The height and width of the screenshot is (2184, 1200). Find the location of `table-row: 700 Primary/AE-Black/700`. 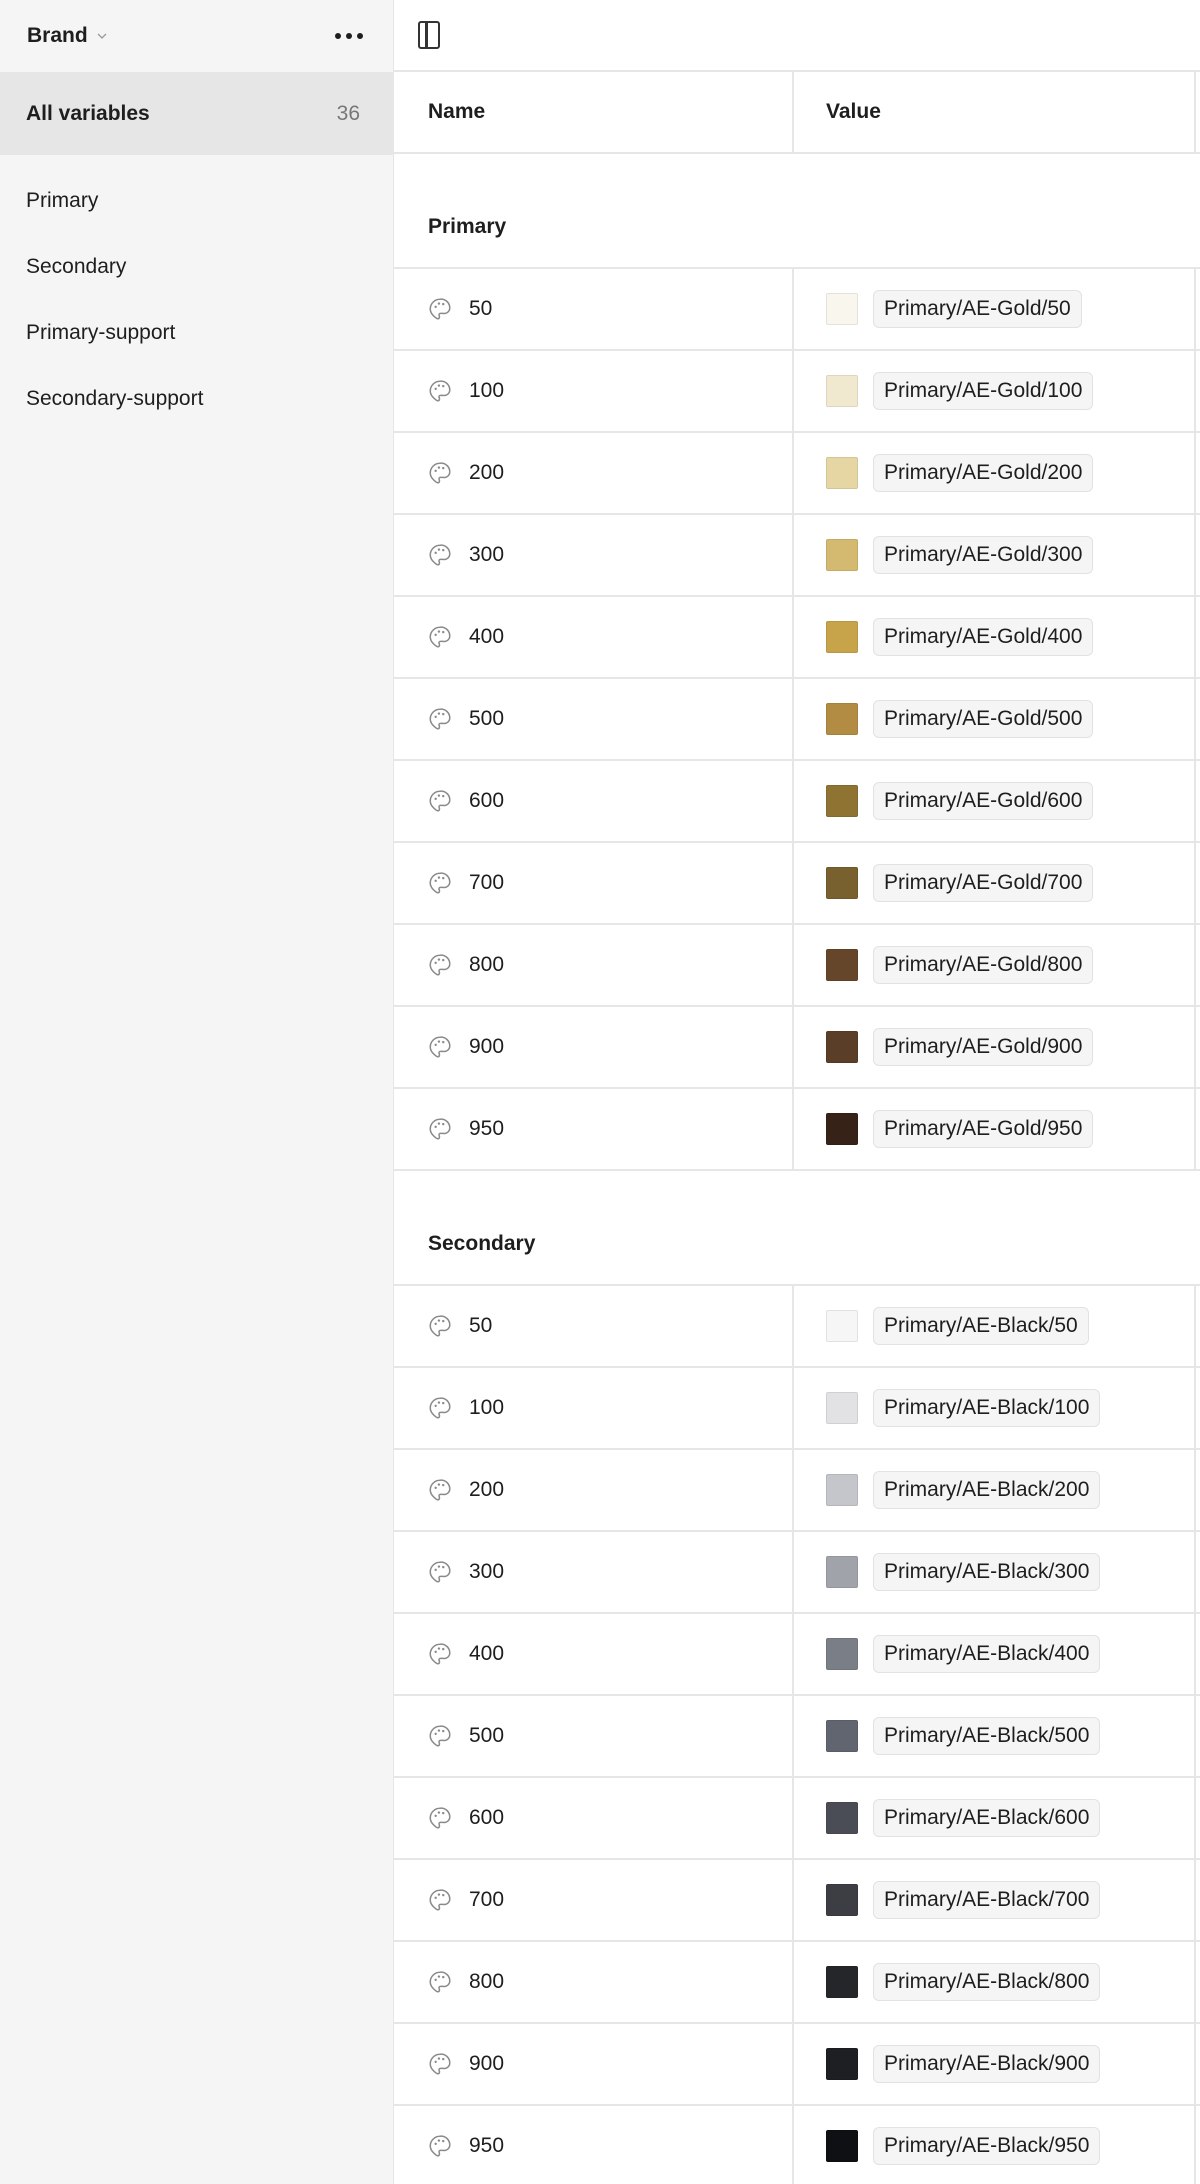

table-row: 700 Primary/AE-Black/700 is located at coordinates (797, 1901).